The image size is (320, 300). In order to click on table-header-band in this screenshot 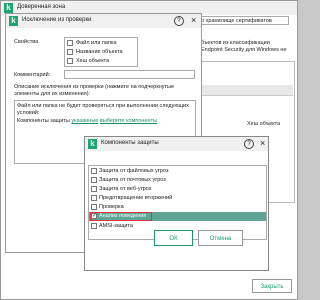, I will do `click(247, 90)`.